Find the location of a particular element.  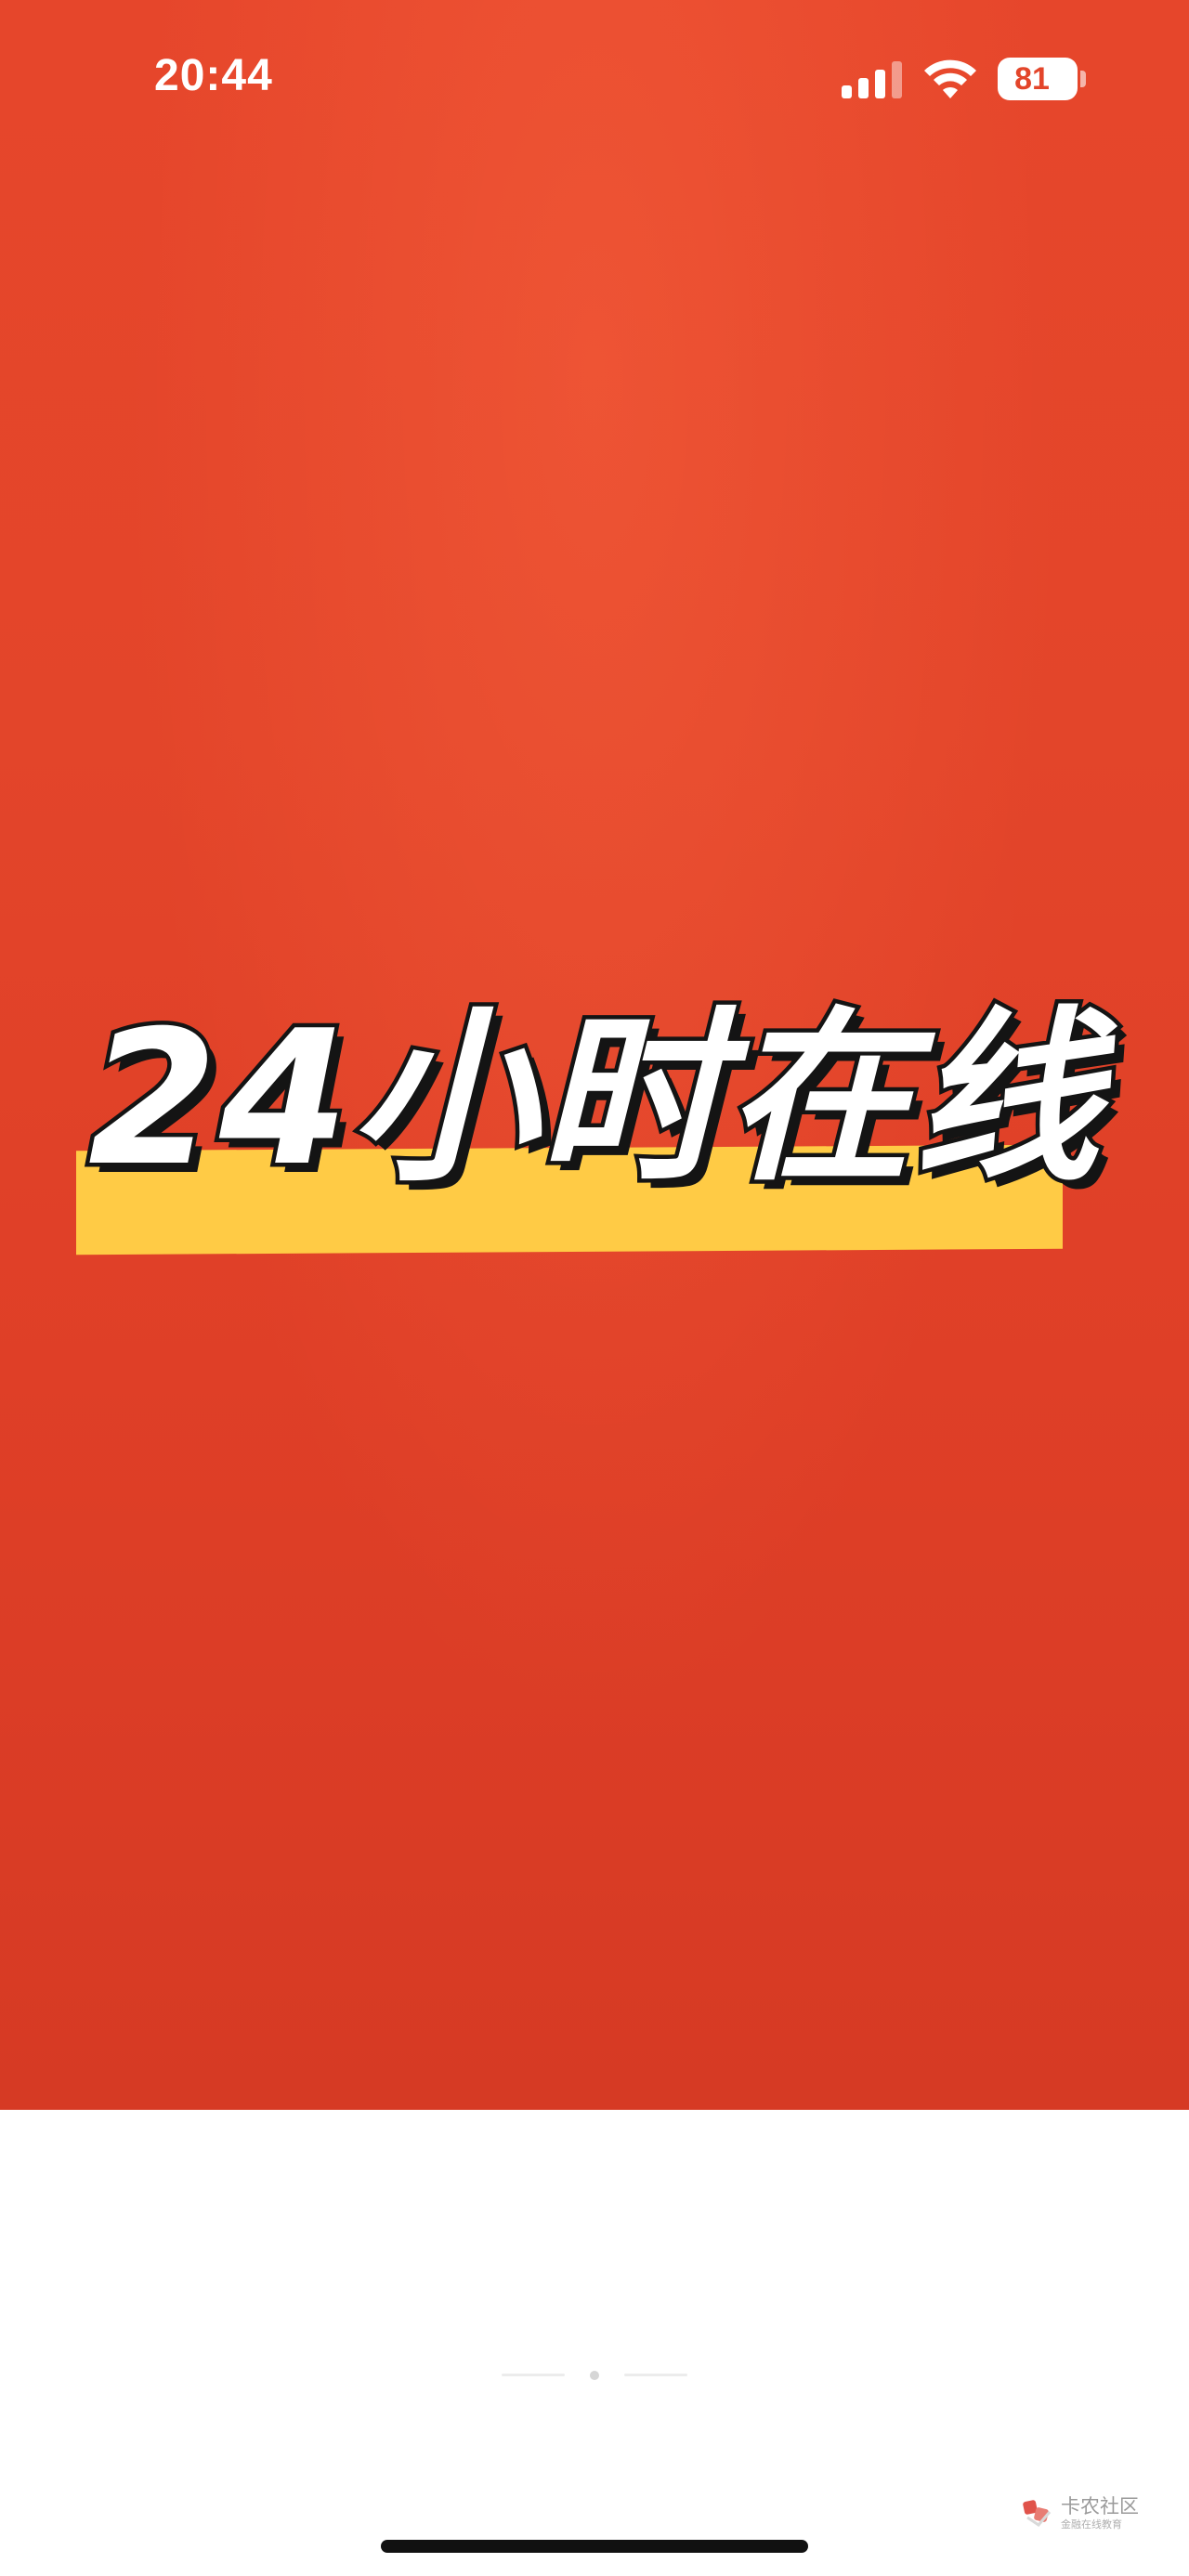

cellular-signal-icon is located at coordinates (873, 79).